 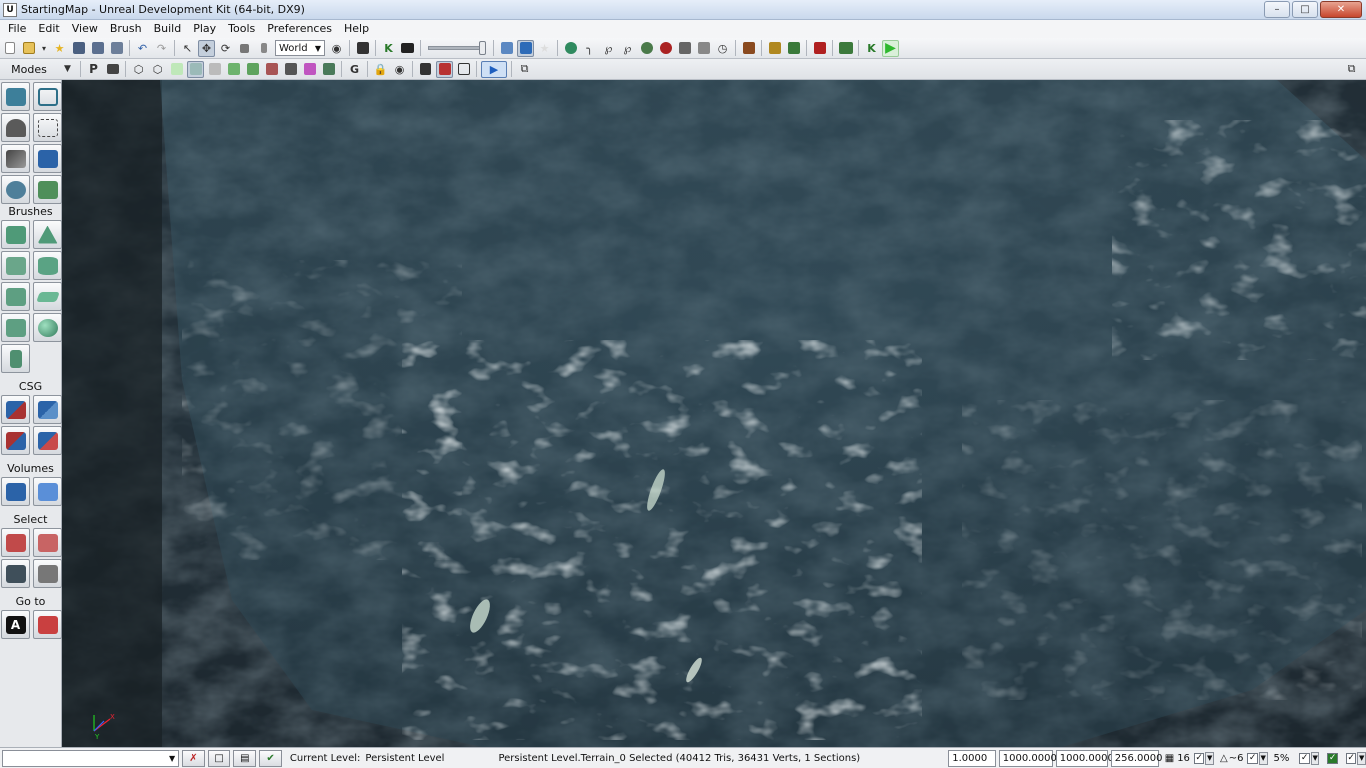 What do you see at coordinates (47, 409) in the screenshot?
I see `csg-subtract-button` at bounding box center [47, 409].